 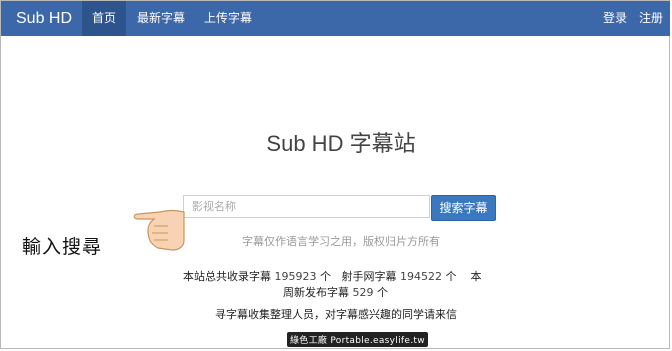 I want to click on stats-shooter-count: 194522, so click(x=421, y=276).